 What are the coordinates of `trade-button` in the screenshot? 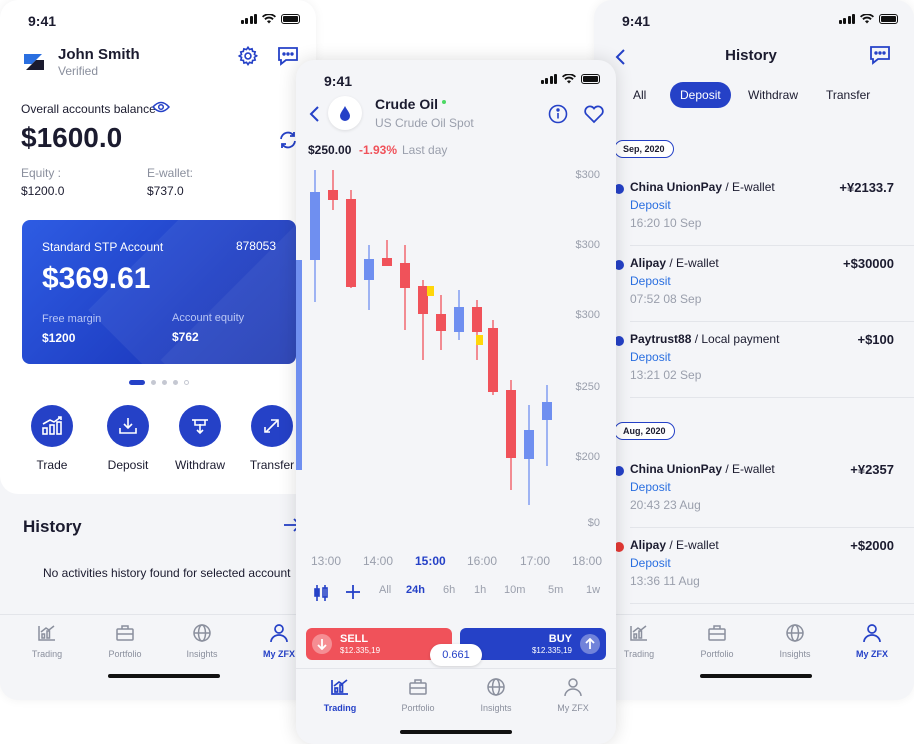 It's located at (52, 426).